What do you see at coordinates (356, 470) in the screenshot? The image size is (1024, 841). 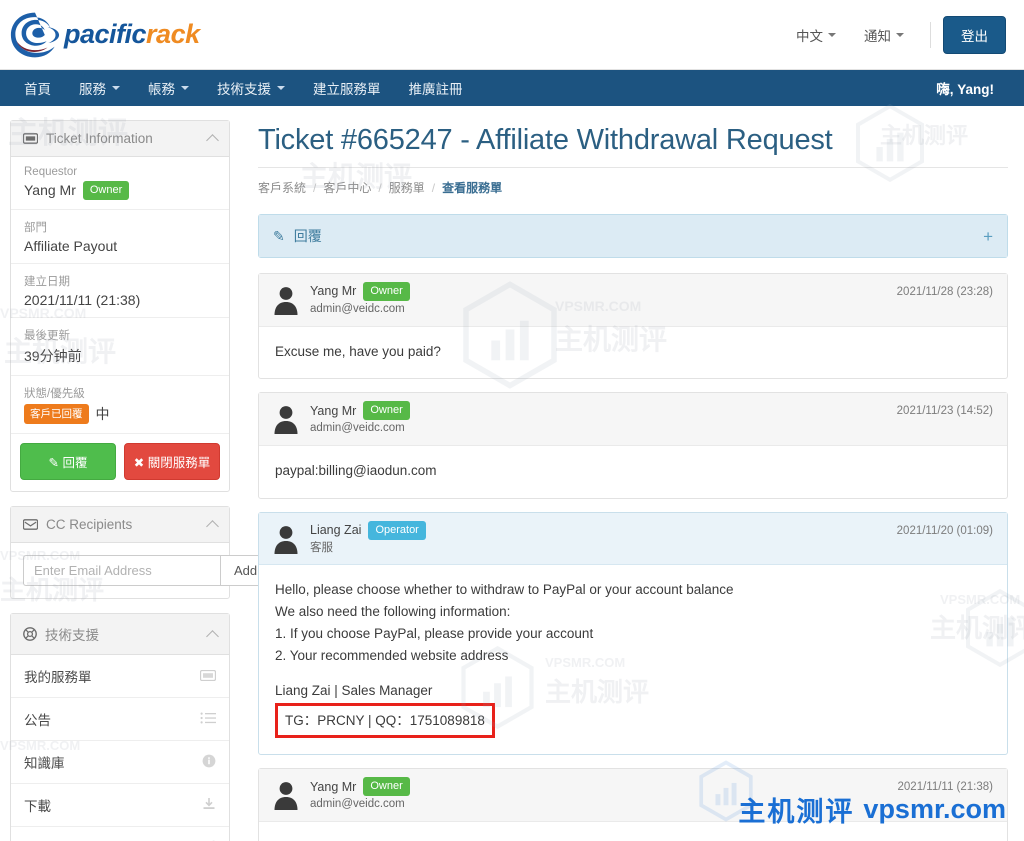 I see `message-line: paypal:billing@iaodun.com` at bounding box center [356, 470].